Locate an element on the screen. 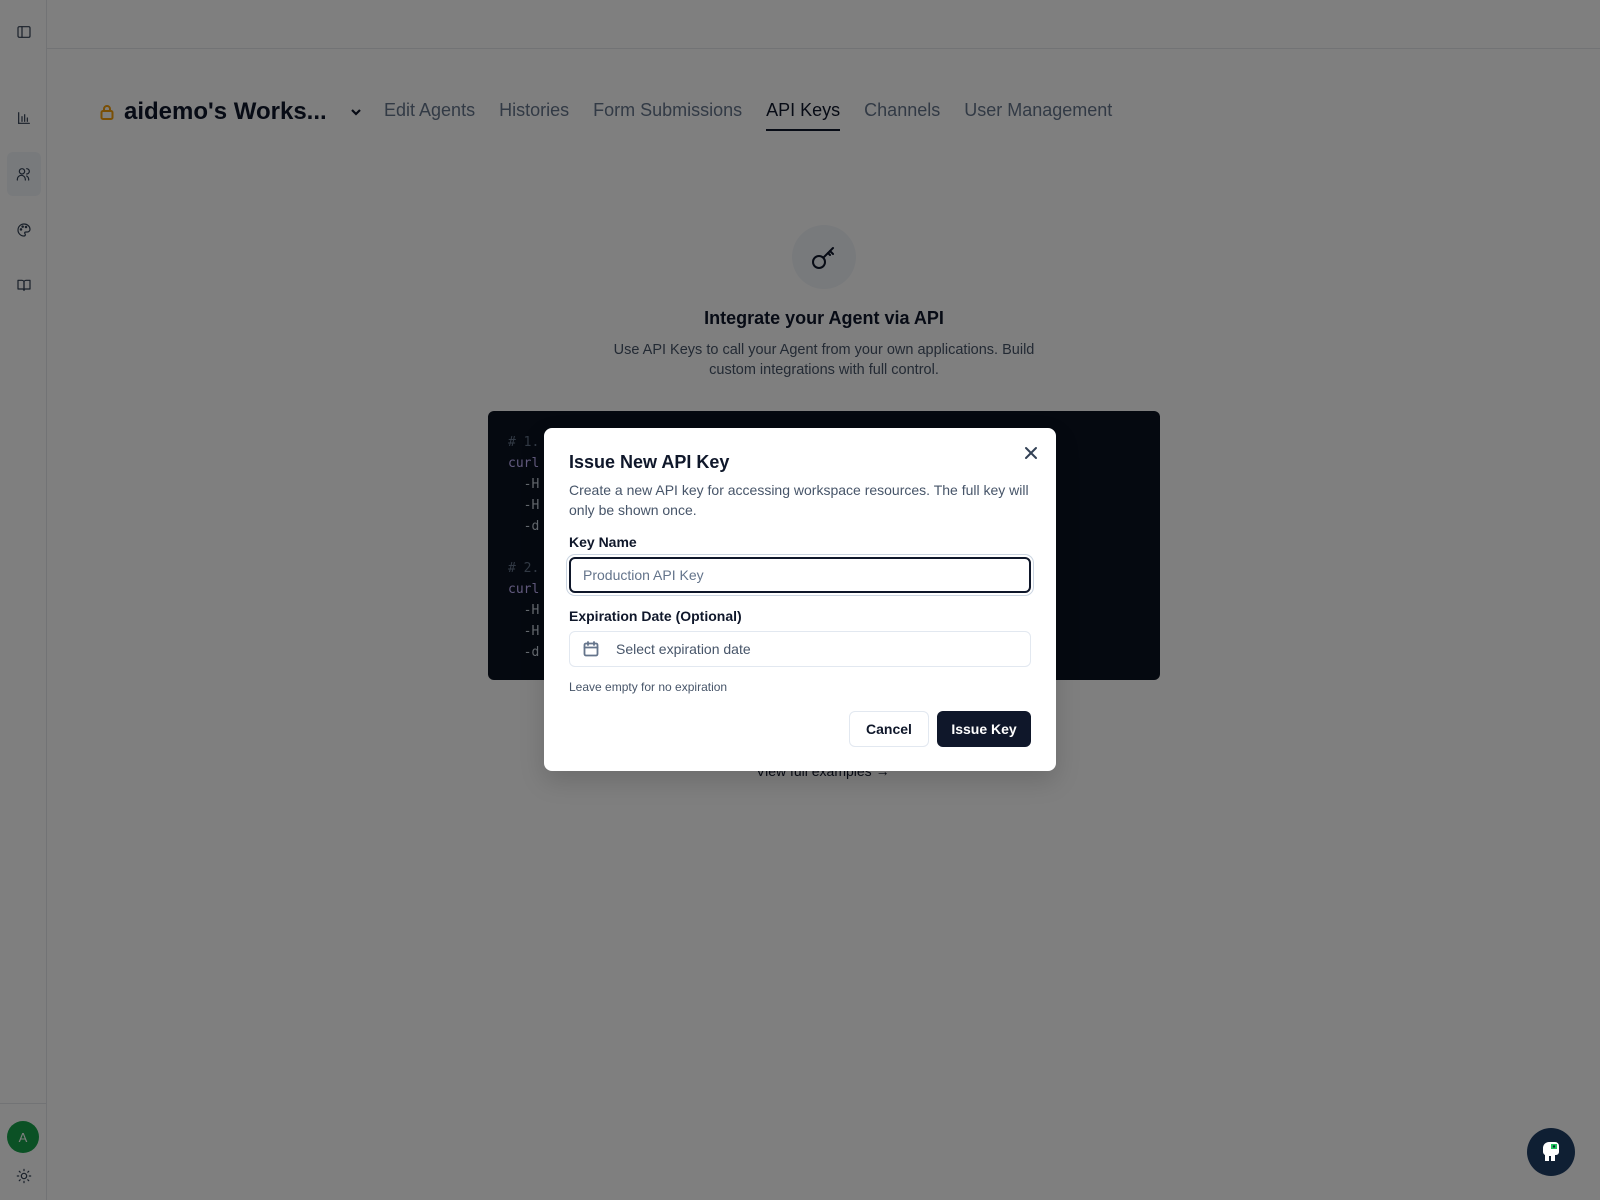 This screenshot has height=1200, width=1600. key-name-input is located at coordinates (800, 575).